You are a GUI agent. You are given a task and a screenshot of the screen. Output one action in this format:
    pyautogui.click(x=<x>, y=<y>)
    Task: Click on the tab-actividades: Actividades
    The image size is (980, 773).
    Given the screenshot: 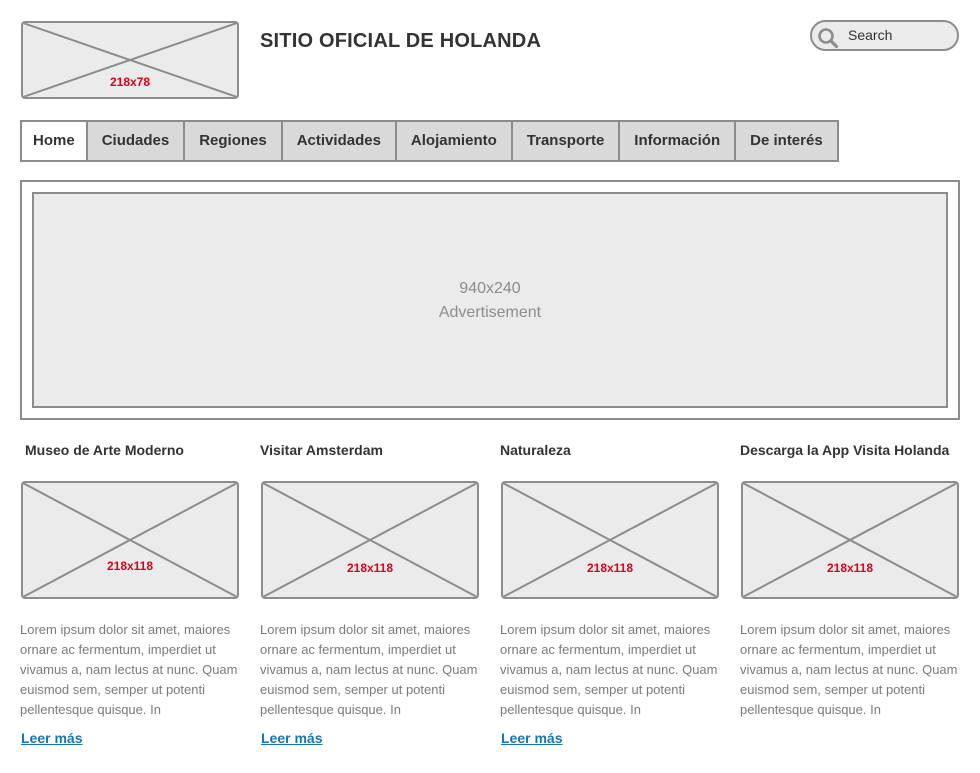 What is the action you would take?
    pyautogui.click(x=337, y=141)
    